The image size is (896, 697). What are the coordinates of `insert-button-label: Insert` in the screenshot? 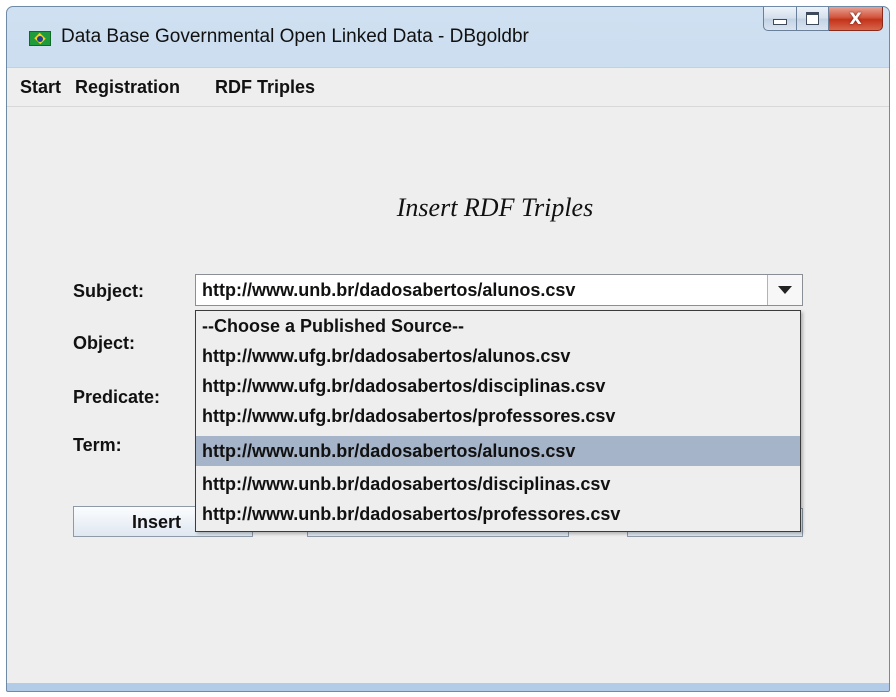 It's located at (157, 522).